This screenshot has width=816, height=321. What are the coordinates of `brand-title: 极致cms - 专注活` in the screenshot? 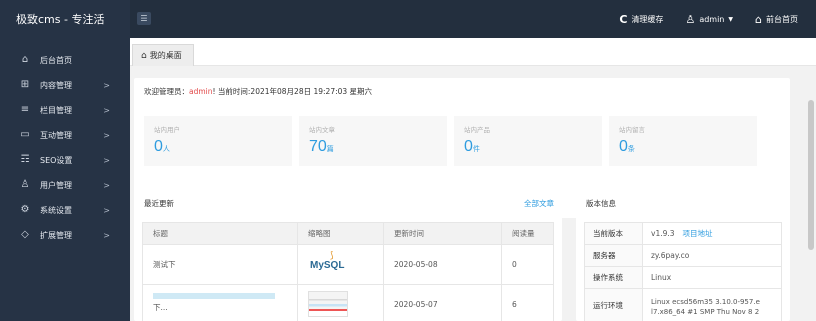 It's located at (65, 19).